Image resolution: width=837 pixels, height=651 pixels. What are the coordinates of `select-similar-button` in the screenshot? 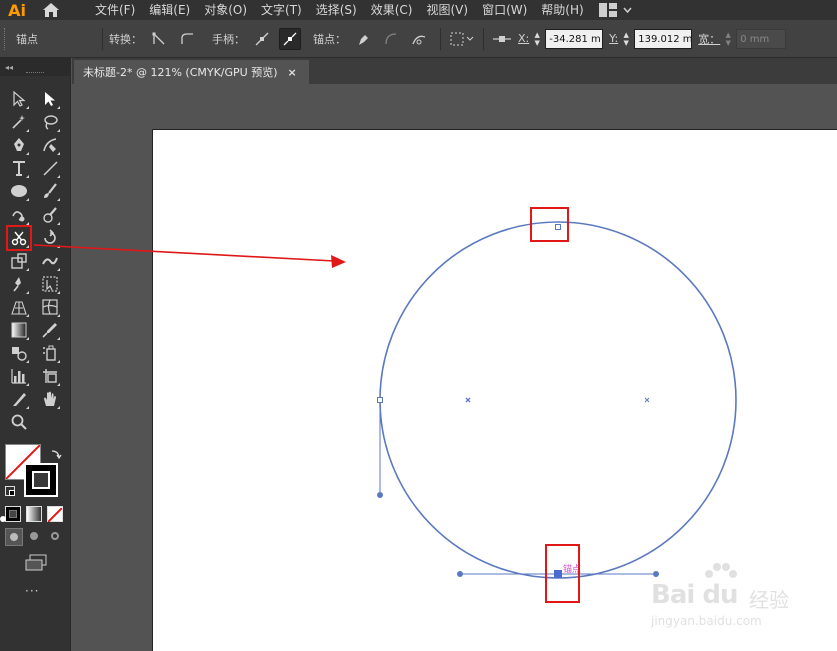 It's located at (462, 39).